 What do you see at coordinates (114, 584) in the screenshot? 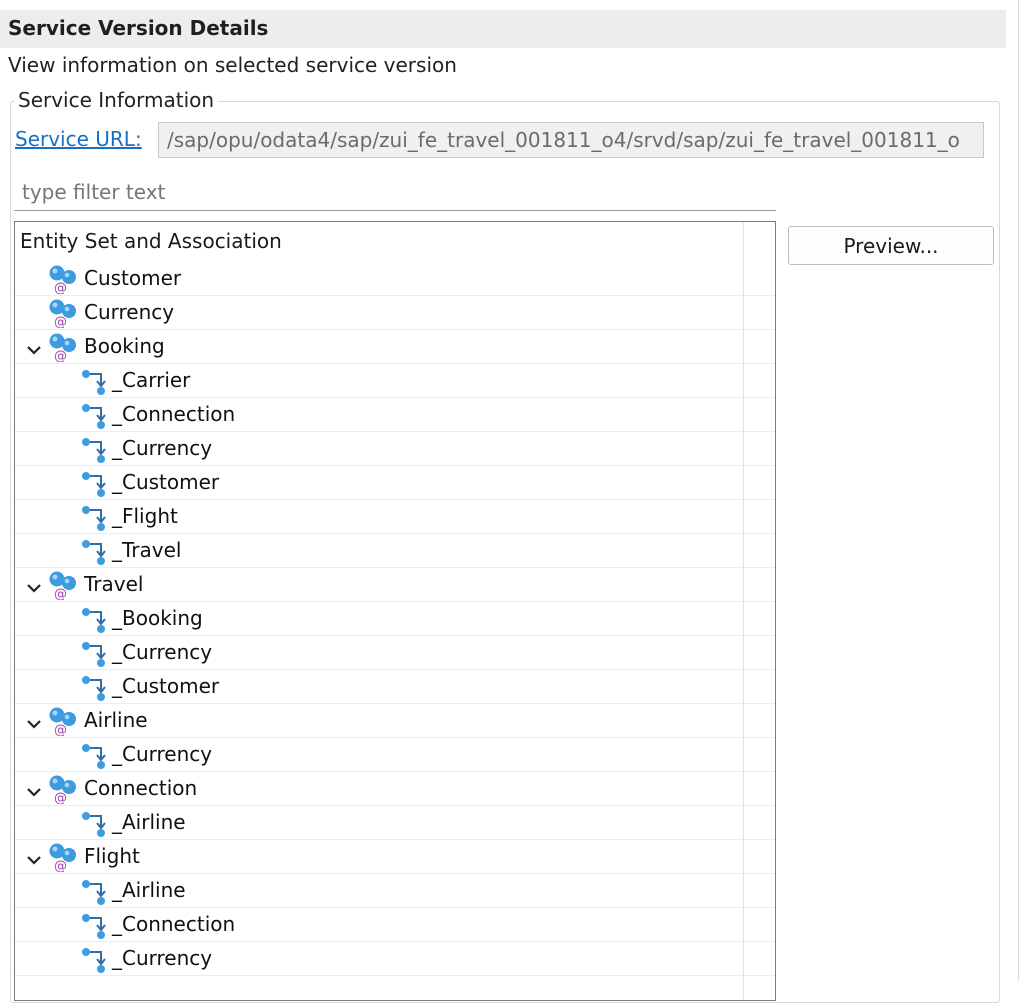
I see `entity-label: Travel` at bounding box center [114, 584].